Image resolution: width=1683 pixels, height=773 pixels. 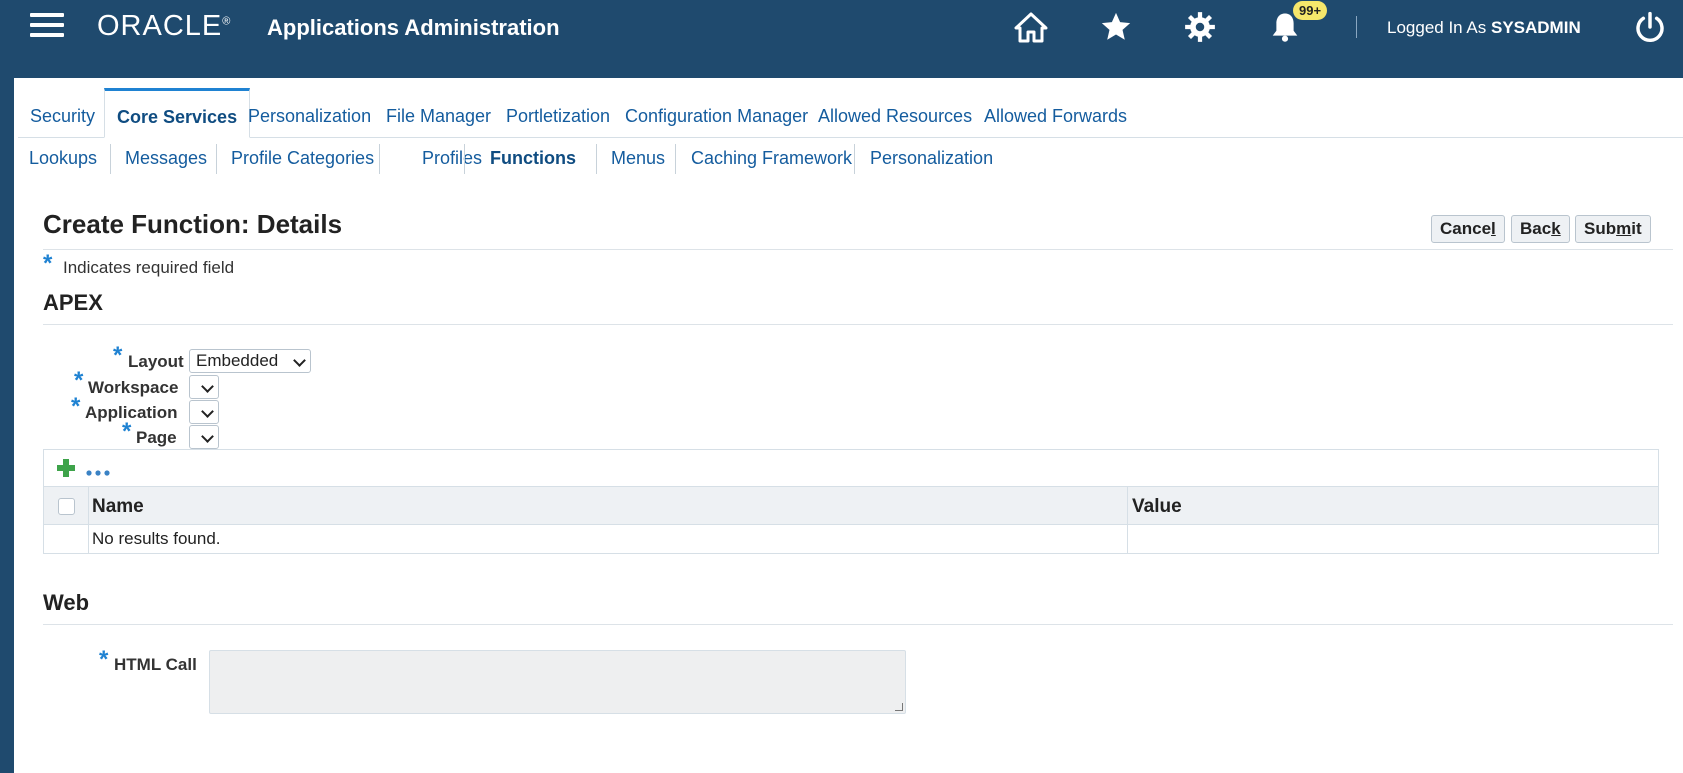 What do you see at coordinates (118, 506) in the screenshot?
I see `column-header-name: Name` at bounding box center [118, 506].